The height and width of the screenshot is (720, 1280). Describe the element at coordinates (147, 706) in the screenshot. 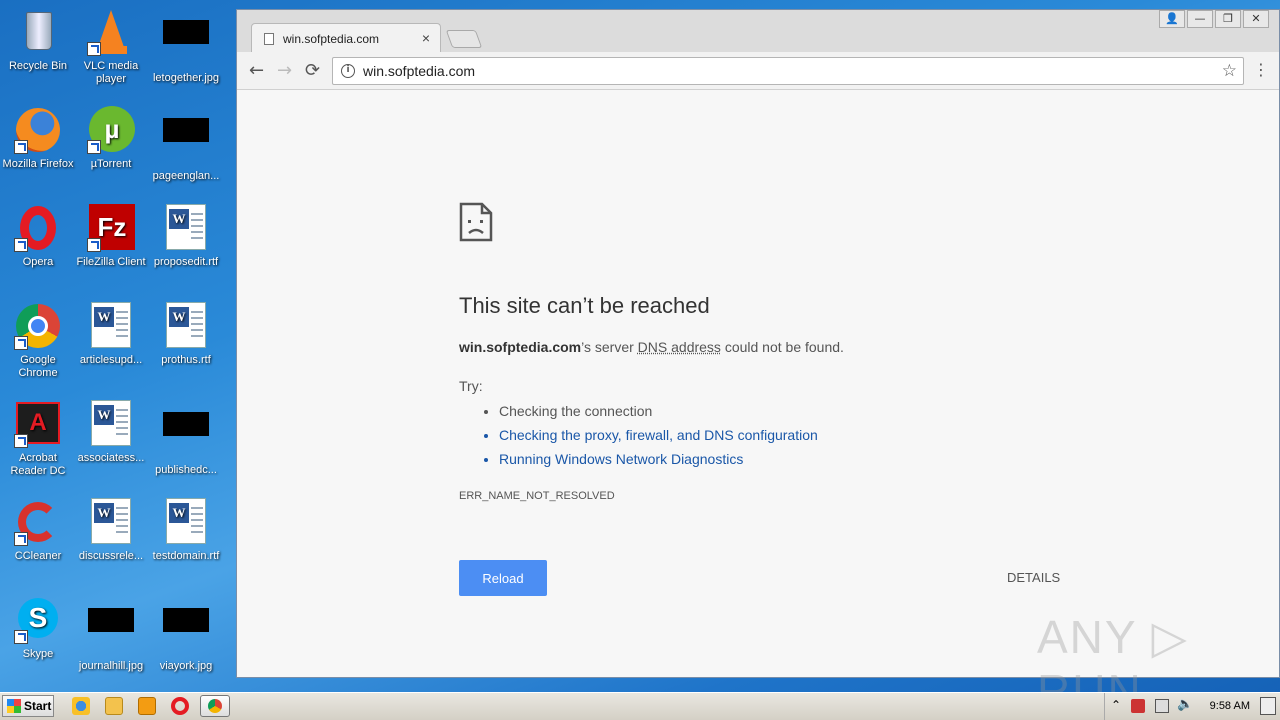

I see `media-player-icon` at that location.